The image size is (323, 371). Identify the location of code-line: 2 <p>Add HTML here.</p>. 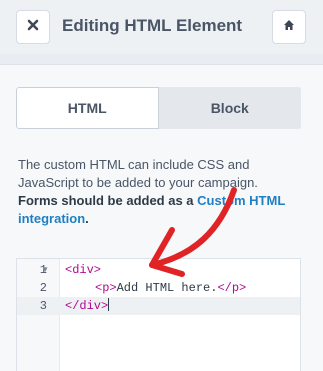
(158, 288).